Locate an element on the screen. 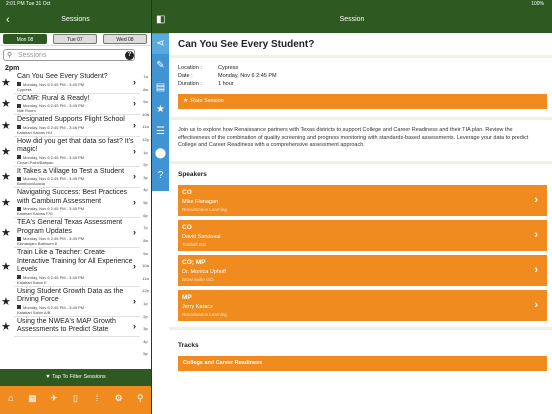 Image resolution: width=552 pixels, height=414 pixels. tab-day-2: Tue 07 is located at coordinates (75, 39).